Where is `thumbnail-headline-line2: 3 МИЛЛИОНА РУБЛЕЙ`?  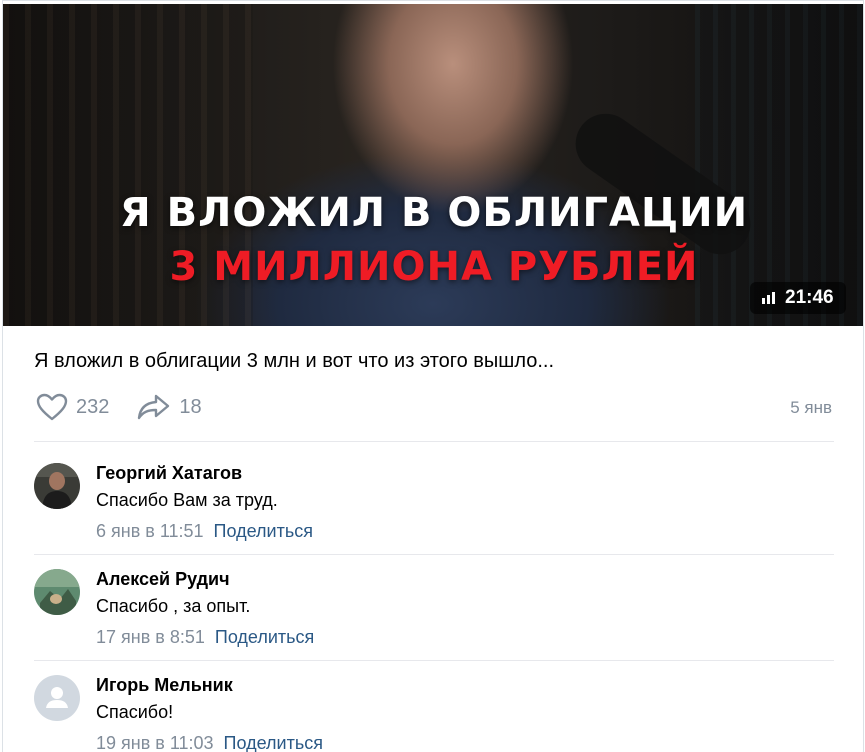 thumbnail-headline-line2: 3 МИЛЛИОНА РУБЛЕЙ is located at coordinates (434, 267).